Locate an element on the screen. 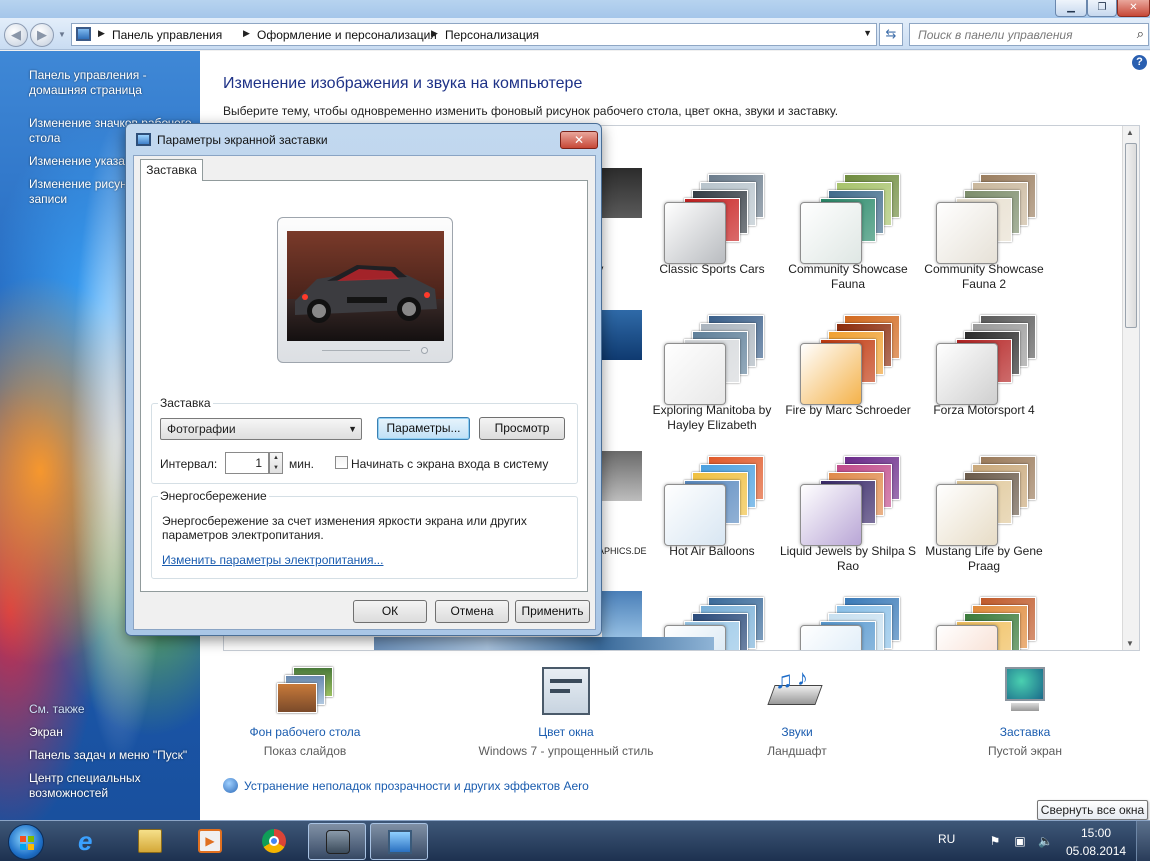 The height and width of the screenshot is (861, 1150). taskbar-desktop-gadgets is located at coordinates (337, 841).